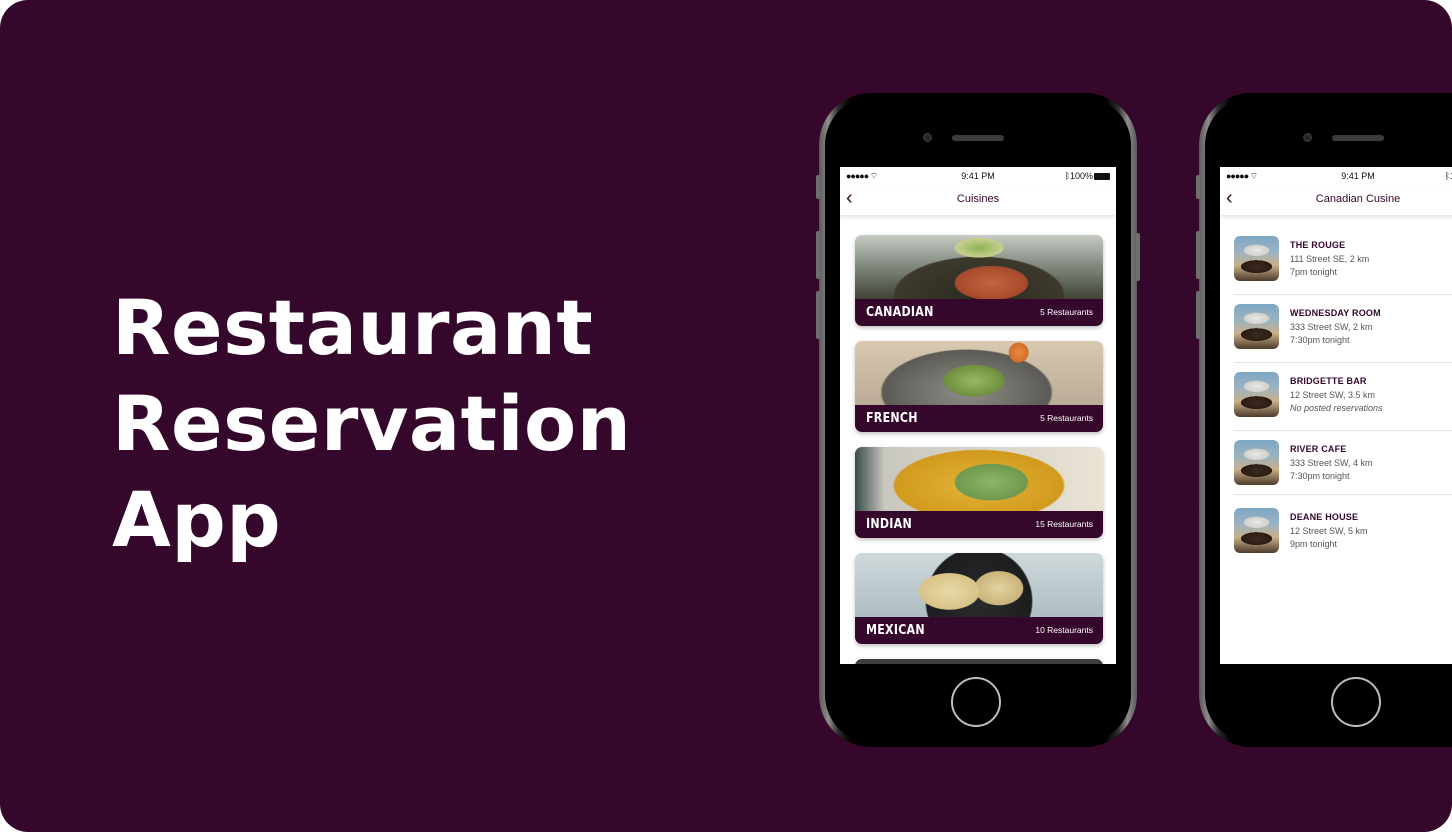 This screenshot has height=832, width=1452. What do you see at coordinates (1318, 245) in the screenshot?
I see `restaurant-name: THE ROUGE` at bounding box center [1318, 245].